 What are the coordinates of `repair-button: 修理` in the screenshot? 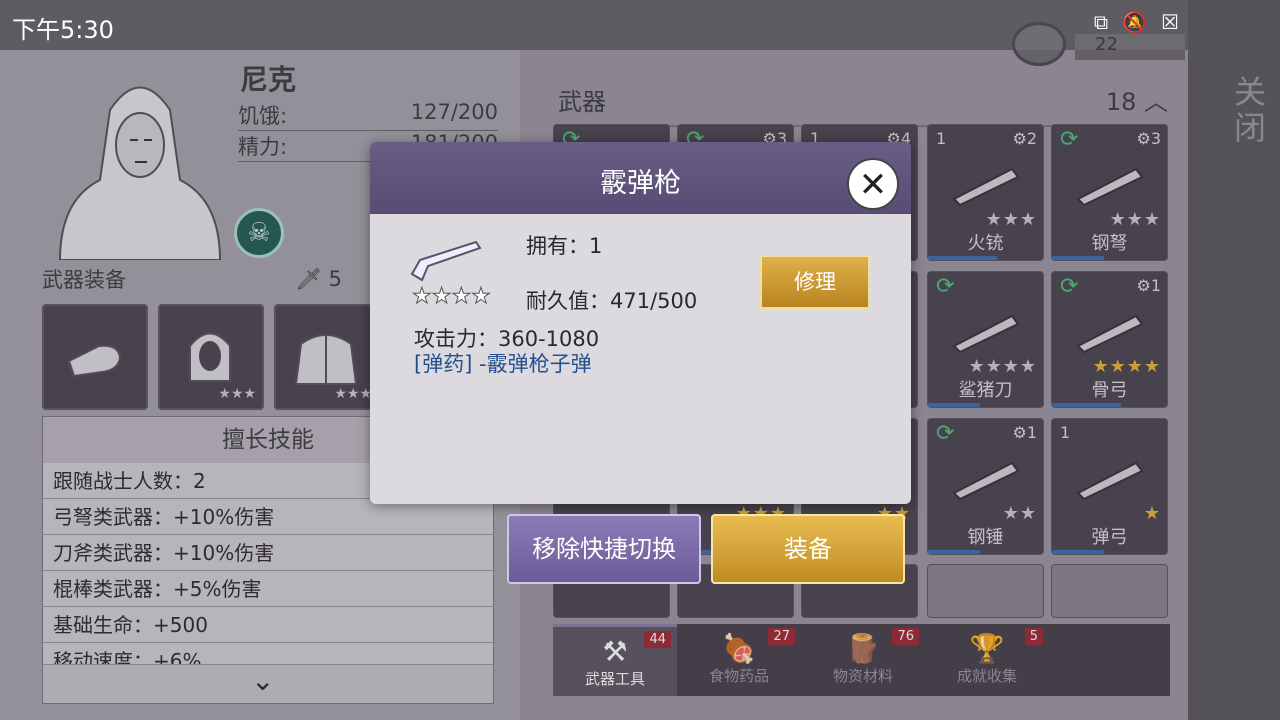 It's located at (815, 282).